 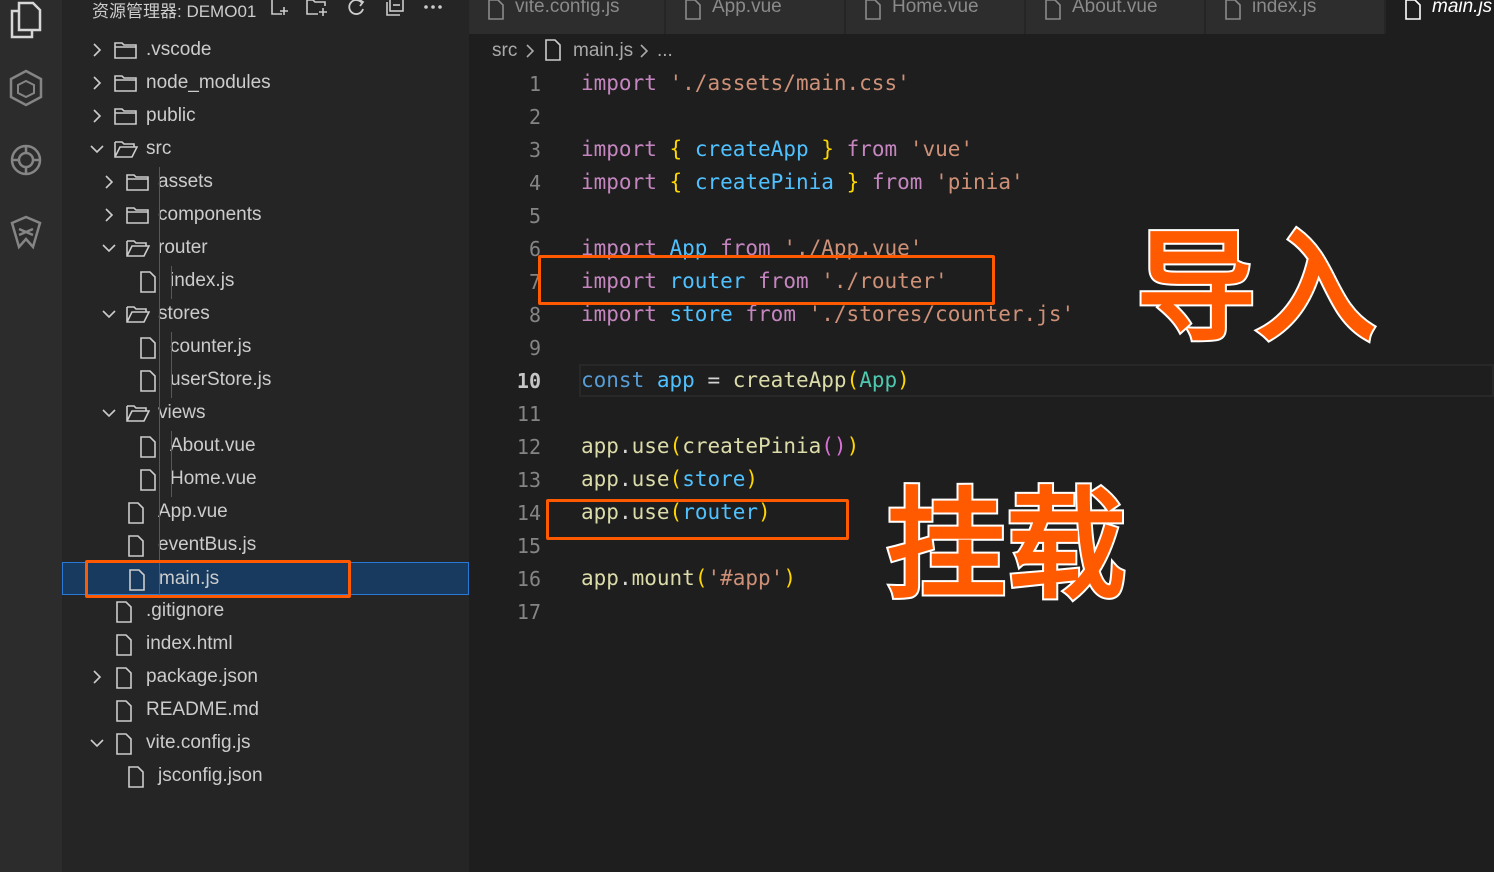 What do you see at coordinates (777, 149) in the screenshot?
I see `code-line: import { createApp } from 'vue'` at bounding box center [777, 149].